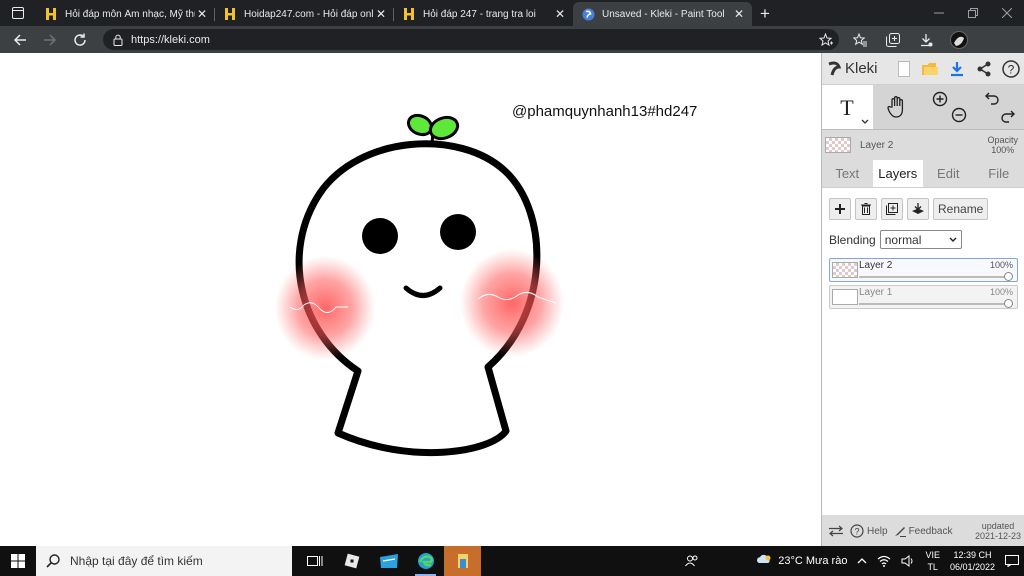 The image size is (1024, 576). I want to click on zoom-out-icon, so click(959, 115).